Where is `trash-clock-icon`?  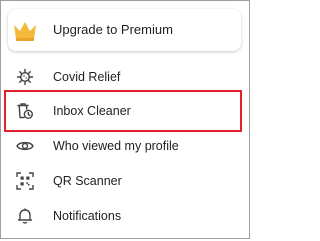 trash-clock-icon is located at coordinates (25, 111).